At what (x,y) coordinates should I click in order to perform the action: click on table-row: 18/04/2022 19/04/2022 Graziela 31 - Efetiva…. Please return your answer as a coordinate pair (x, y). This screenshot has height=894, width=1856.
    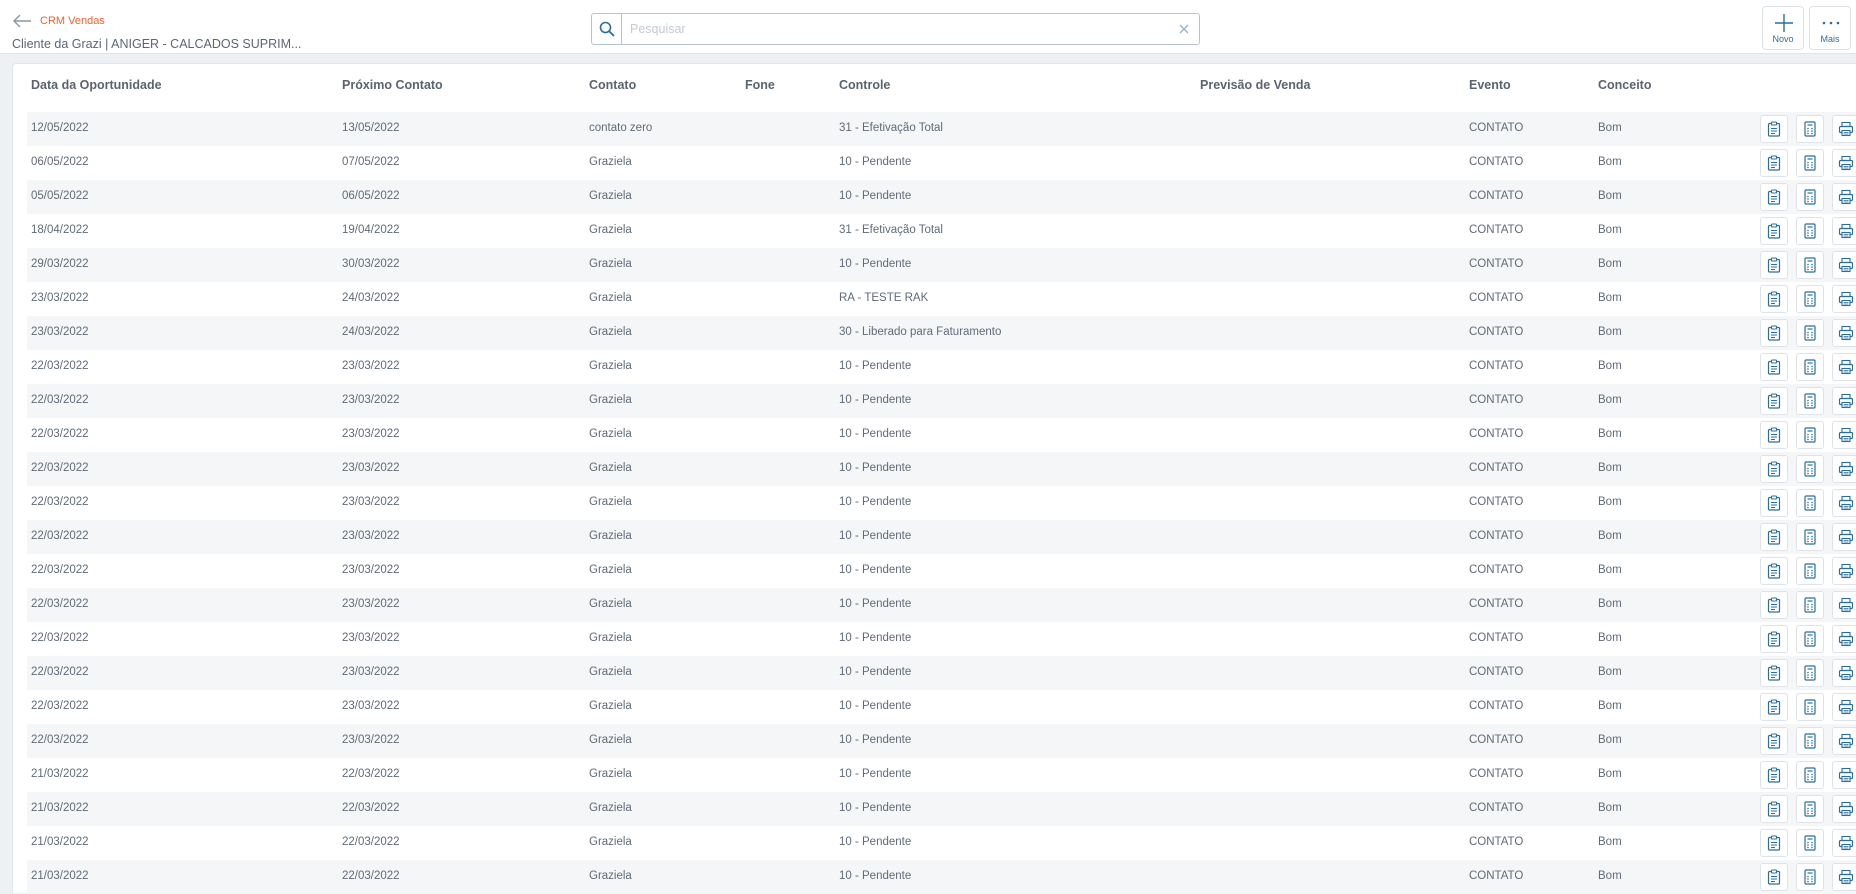
    Looking at the image, I should click on (941, 231).